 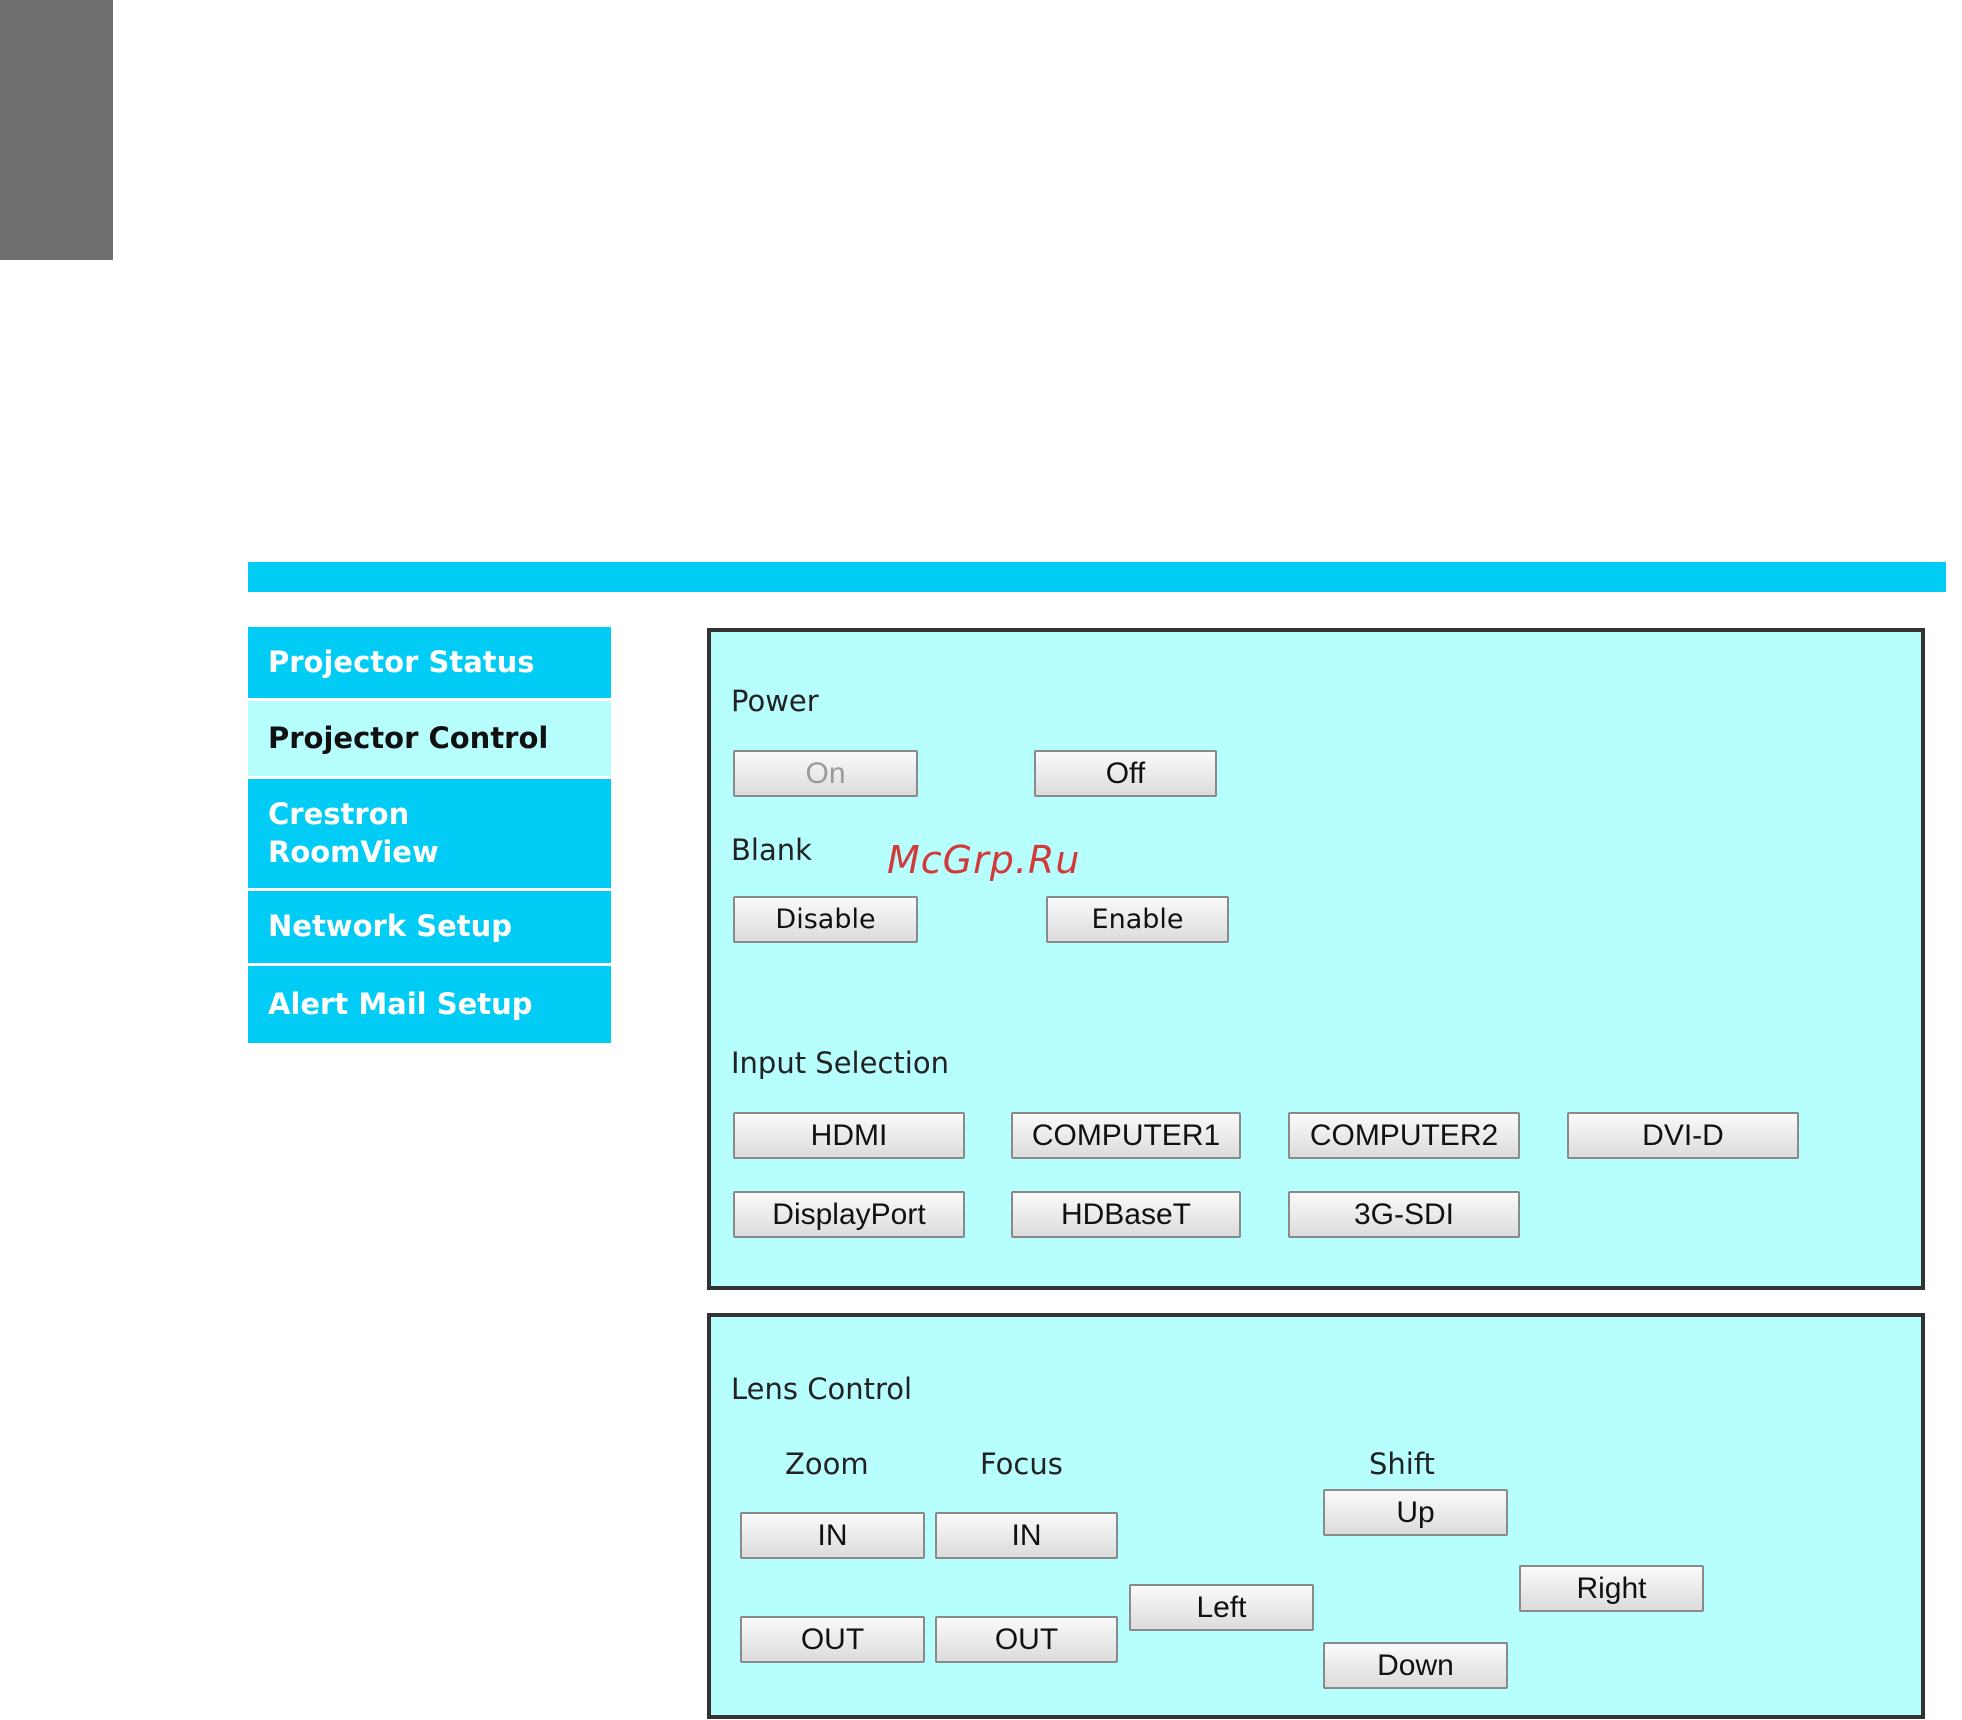 What do you see at coordinates (825, 919) in the screenshot?
I see `blank-disable-button: Disable` at bounding box center [825, 919].